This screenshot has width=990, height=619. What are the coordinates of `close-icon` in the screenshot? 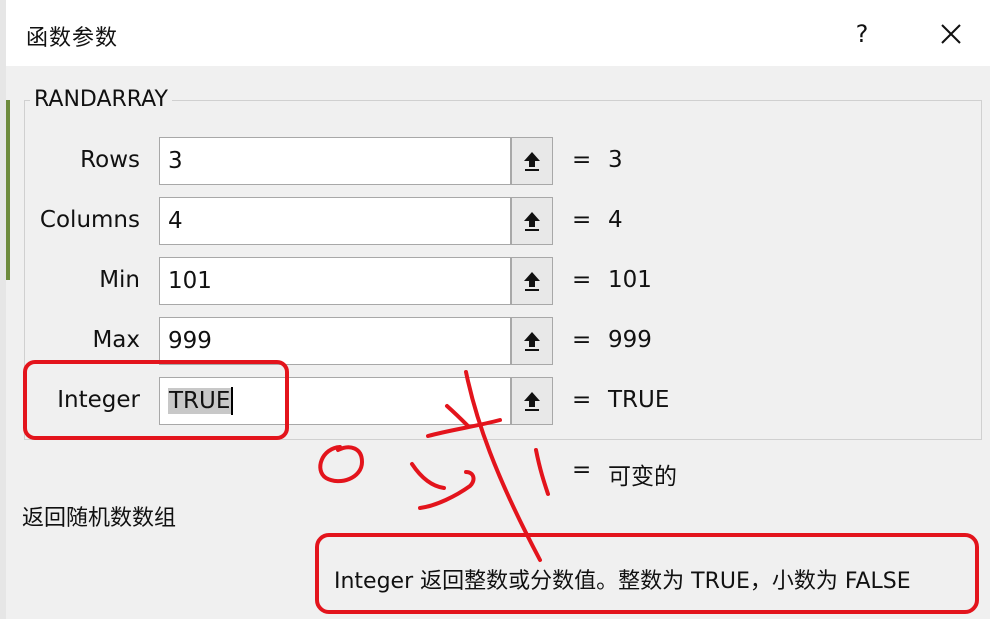 It's located at (951, 34).